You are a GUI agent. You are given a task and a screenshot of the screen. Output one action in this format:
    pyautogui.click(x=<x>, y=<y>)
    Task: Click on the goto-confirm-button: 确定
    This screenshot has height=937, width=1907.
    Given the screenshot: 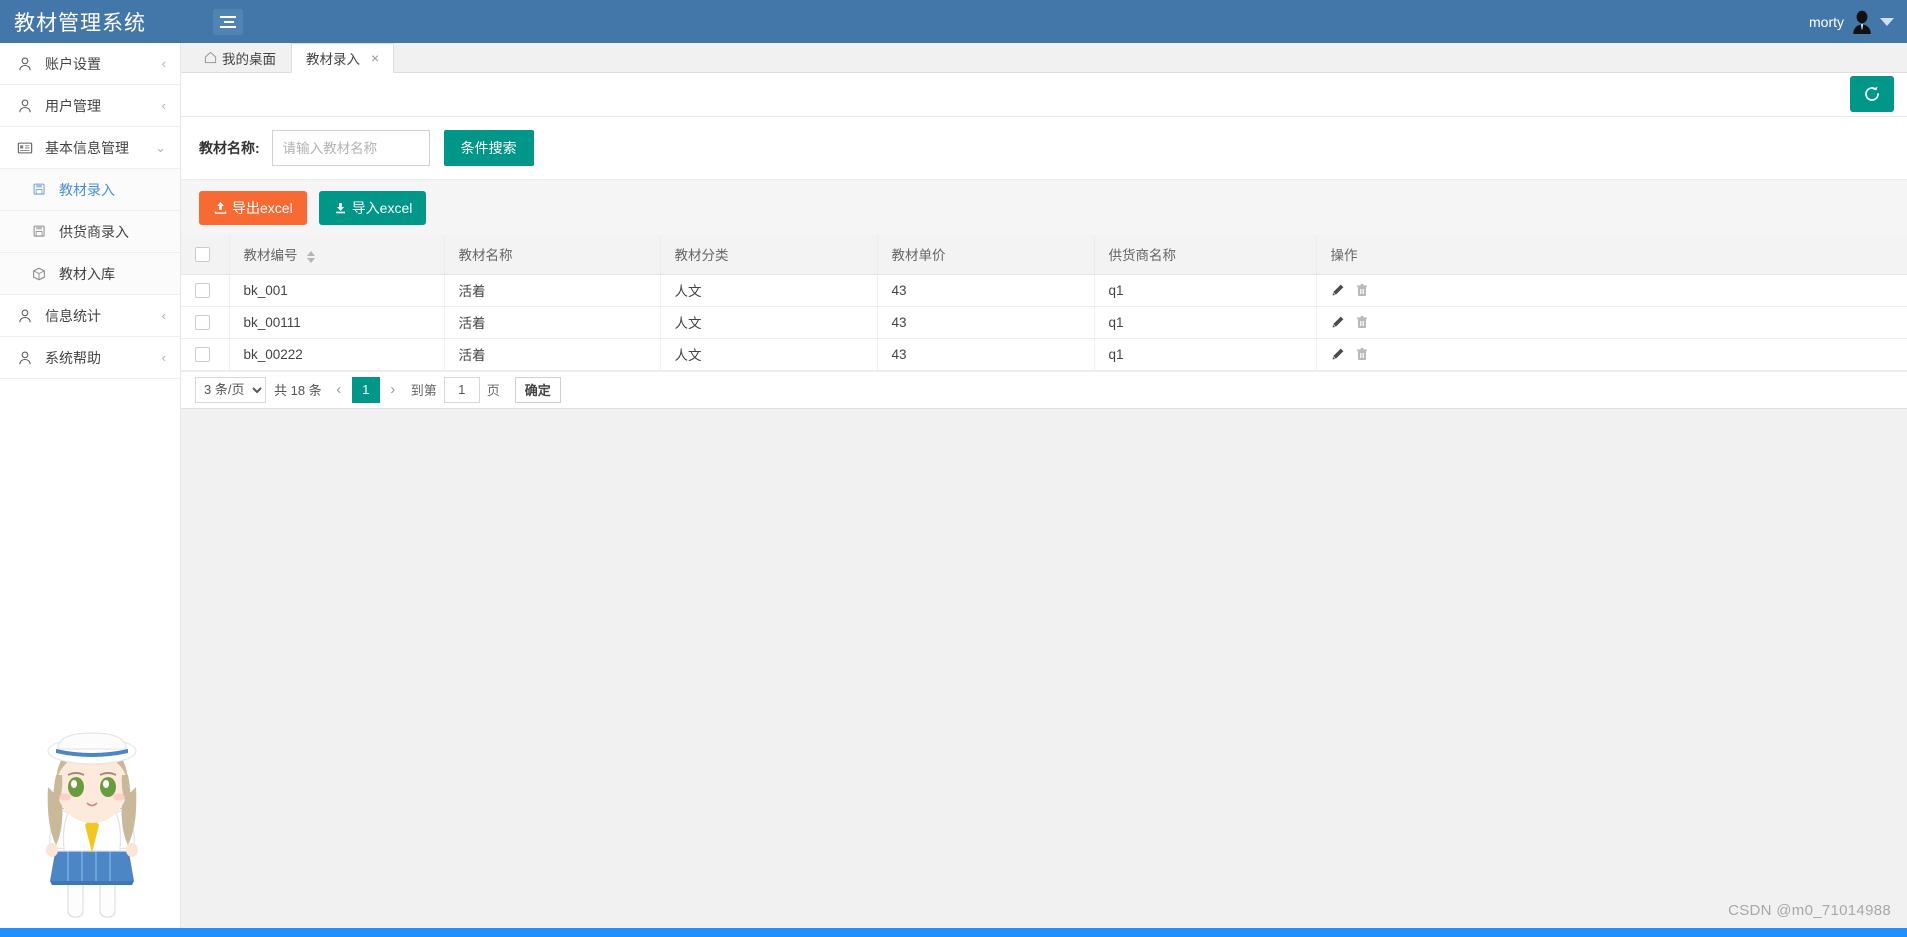 What is the action you would take?
    pyautogui.click(x=537, y=389)
    